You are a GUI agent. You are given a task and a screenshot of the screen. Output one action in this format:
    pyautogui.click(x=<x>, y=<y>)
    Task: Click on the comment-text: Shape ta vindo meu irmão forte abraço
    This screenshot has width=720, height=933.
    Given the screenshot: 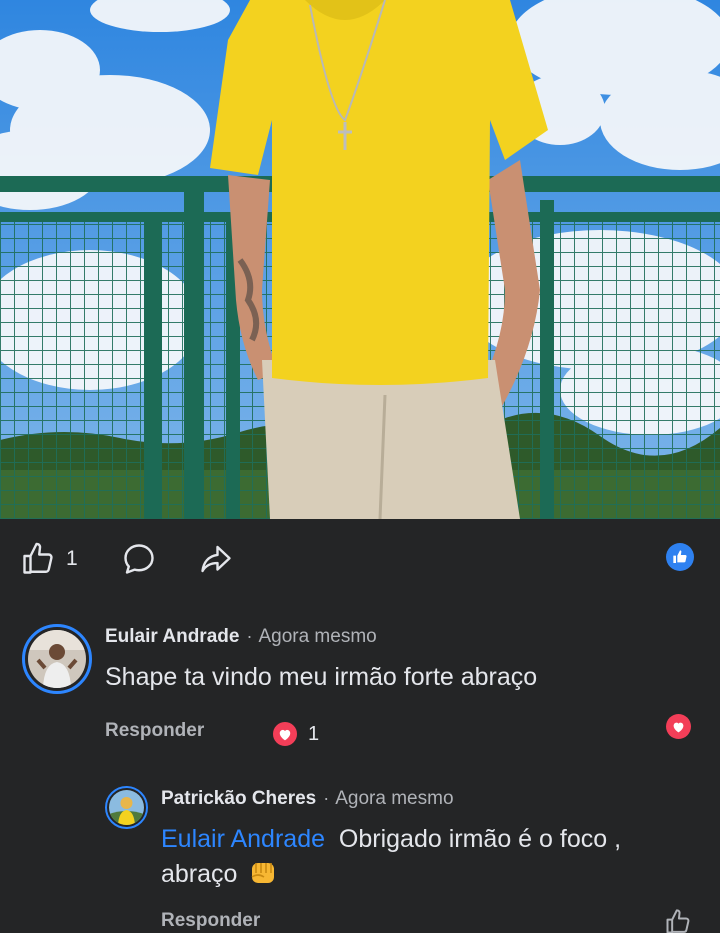 What is the action you would take?
    pyautogui.click(x=321, y=677)
    